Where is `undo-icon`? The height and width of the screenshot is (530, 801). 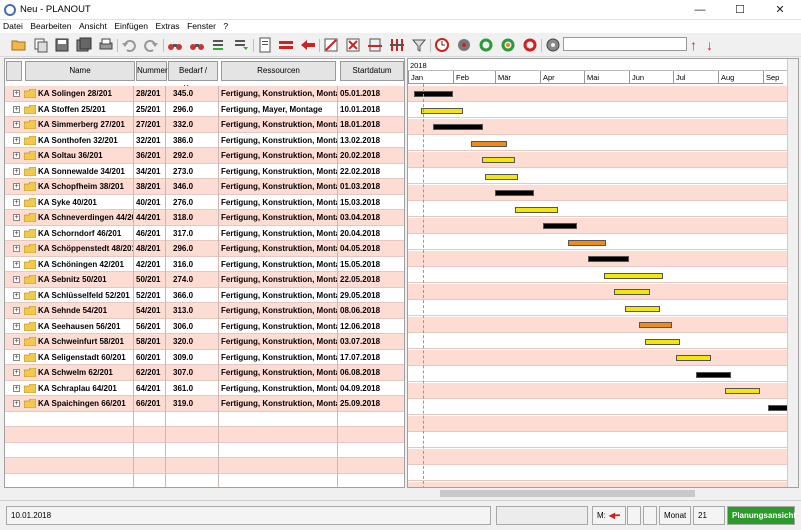 undo-icon is located at coordinates (129, 45).